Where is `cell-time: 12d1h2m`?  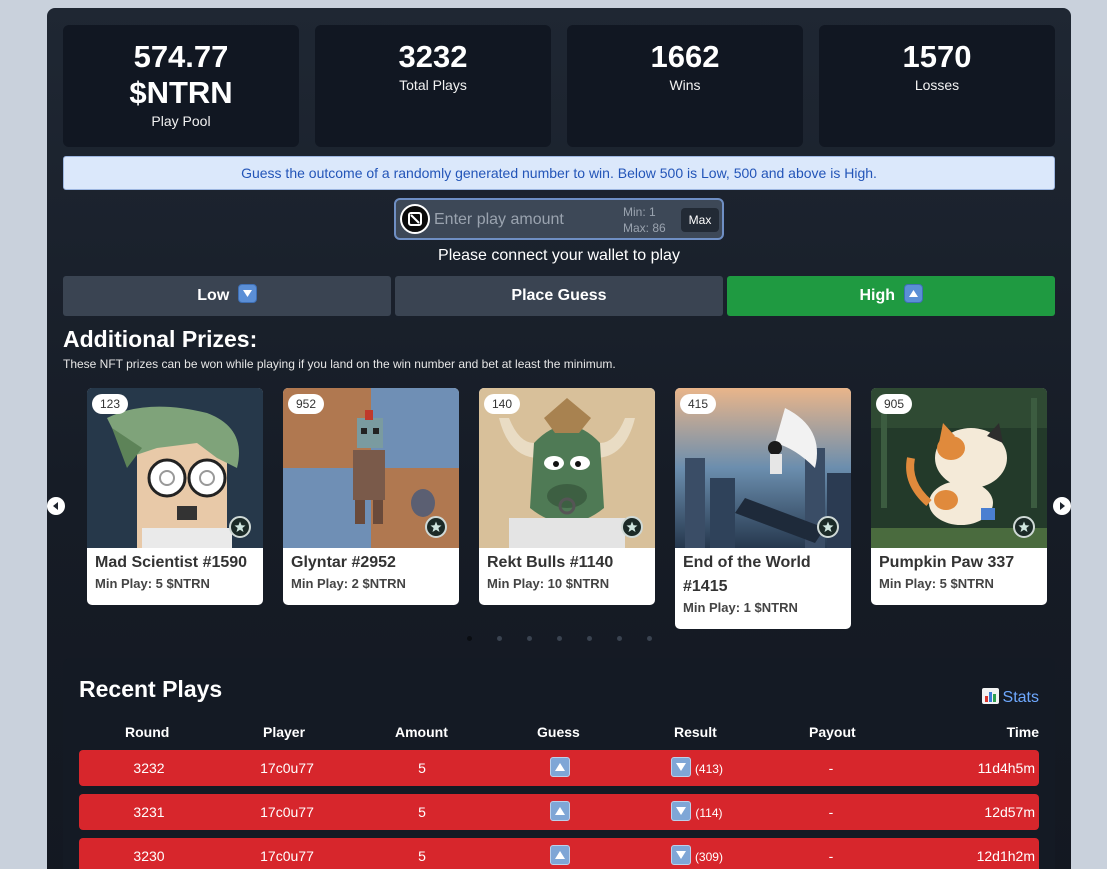 cell-time: 12d1h2m is located at coordinates (1005, 856).